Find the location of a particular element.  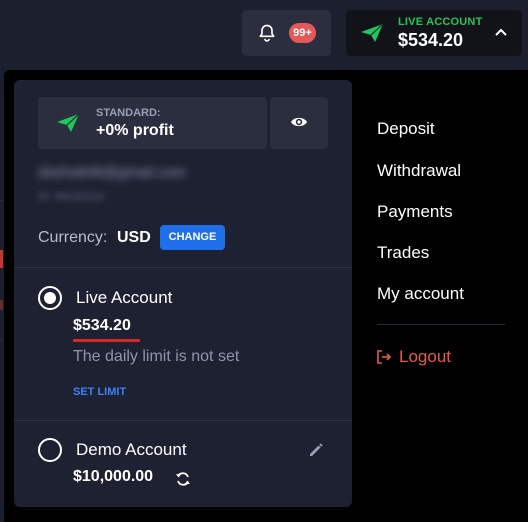

menu-item-my-account: My account is located at coordinates (420, 294).